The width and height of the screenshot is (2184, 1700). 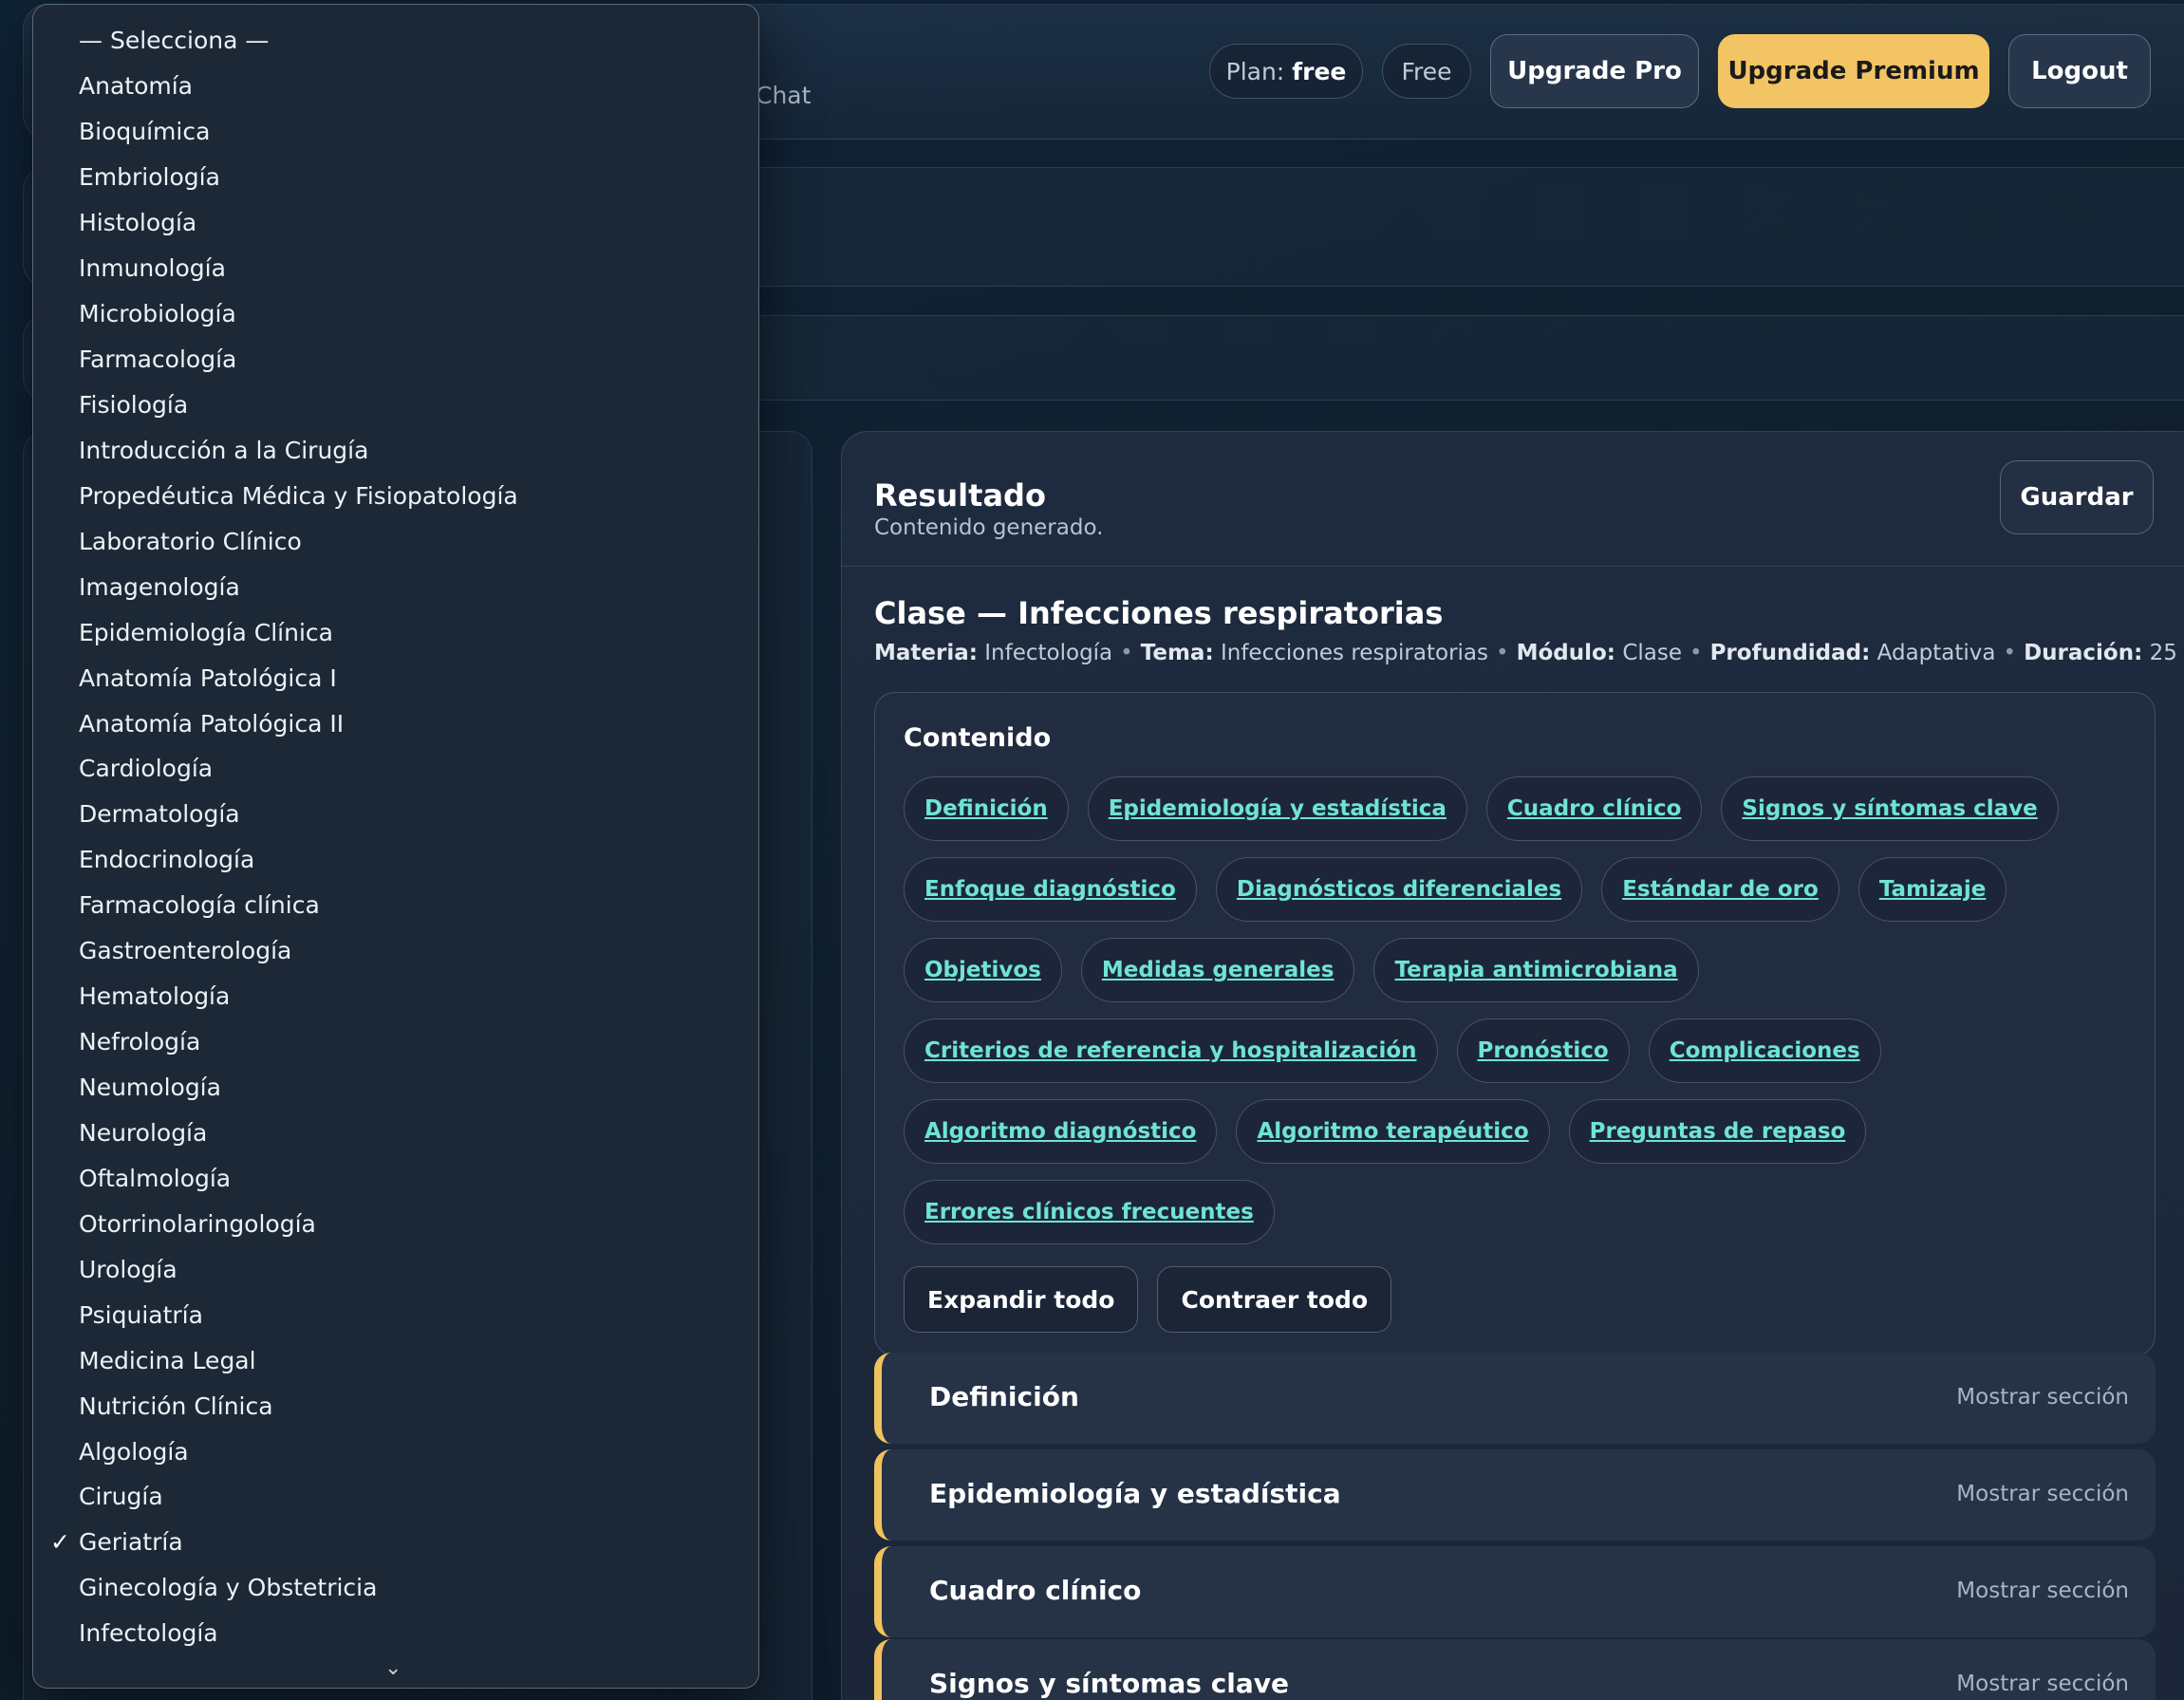 I want to click on class-title: Clase — Infecciones respiratorias, so click(x=1159, y=613).